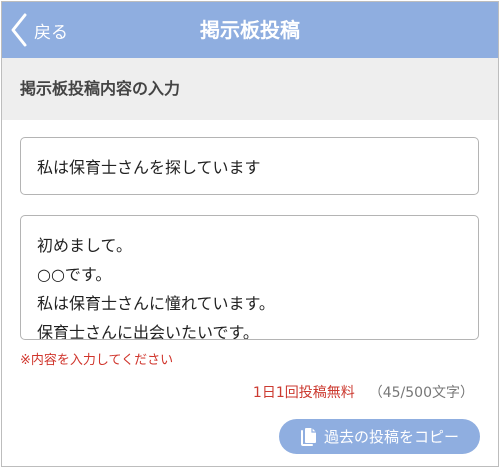  What do you see at coordinates (97, 360) in the screenshot?
I see `validation-message: ※内容を入力してください` at bounding box center [97, 360].